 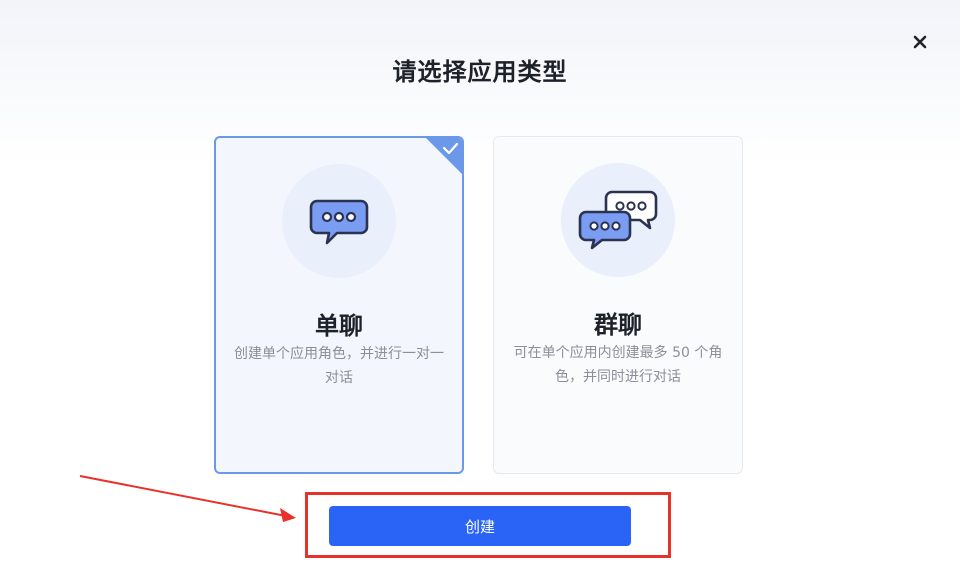 I want to click on card-description: 可在单个应用内创建最多 50 个角色，并同时进行对话, so click(x=618, y=365).